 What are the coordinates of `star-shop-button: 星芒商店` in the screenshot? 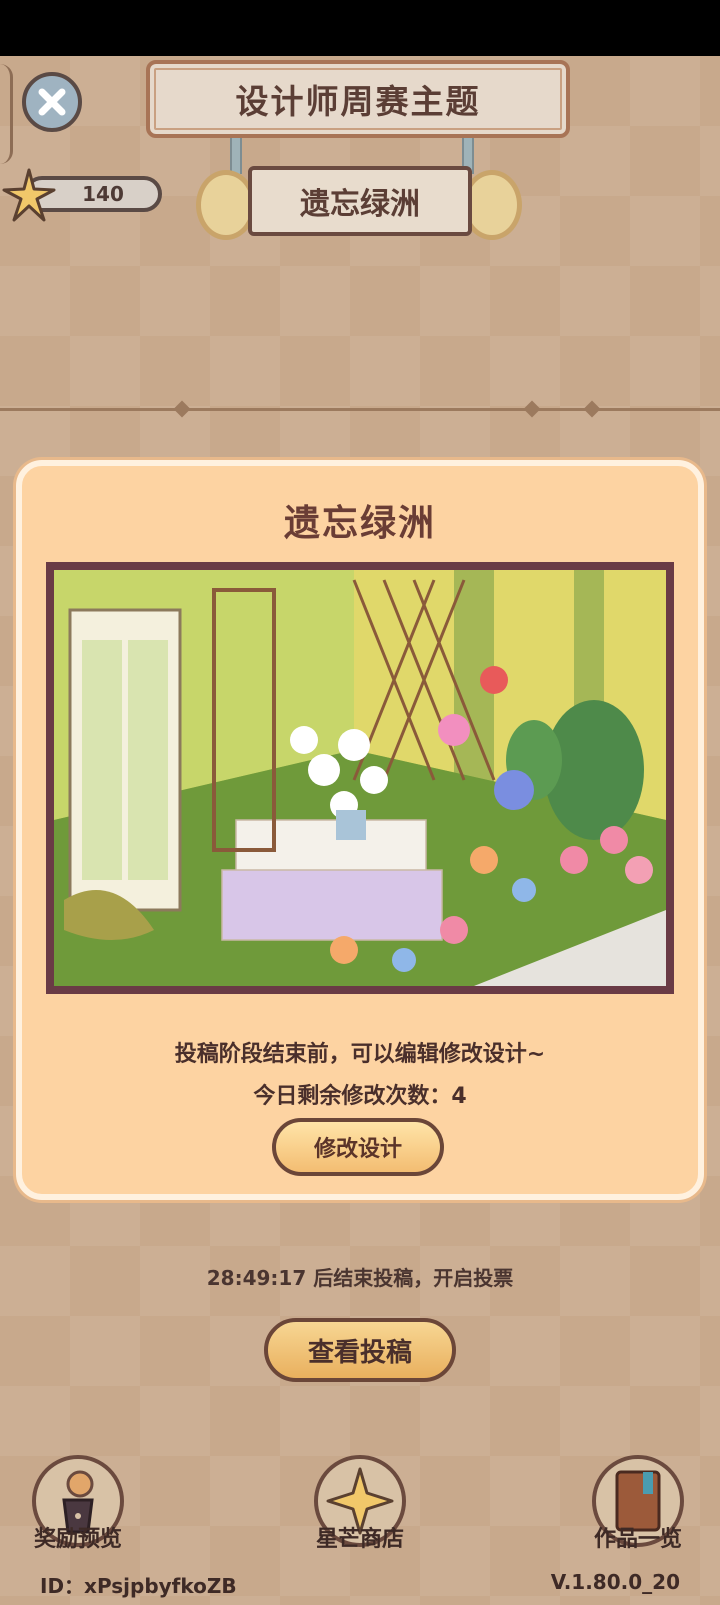 It's located at (360, 1504).